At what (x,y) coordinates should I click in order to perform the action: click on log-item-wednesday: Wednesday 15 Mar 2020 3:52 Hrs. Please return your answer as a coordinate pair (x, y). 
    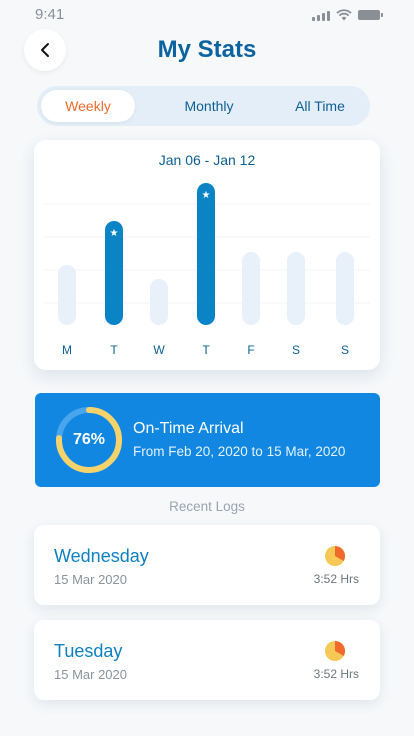
    Looking at the image, I should click on (207, 565).